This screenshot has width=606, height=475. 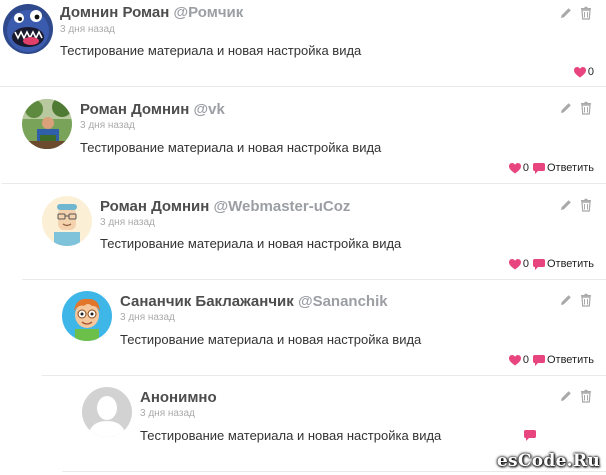 I want to click on author-line: Роман Домнин @vk, so click(x=152, y=109).